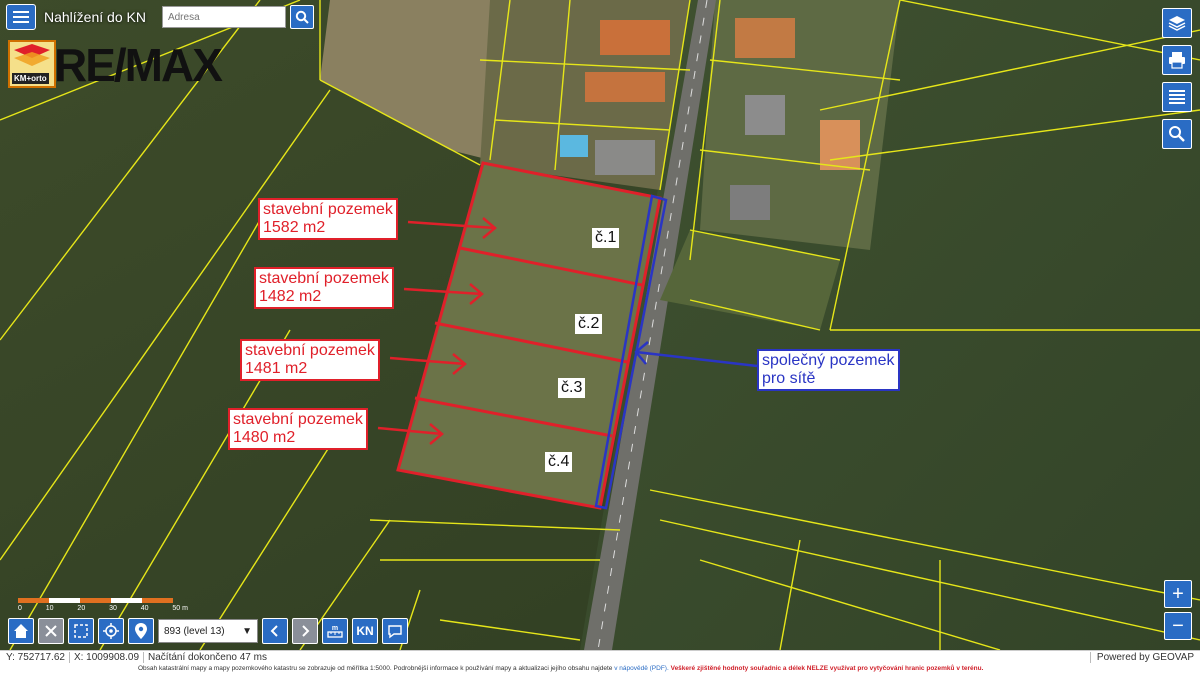 Image resolution: width=1200 pixels, height=675 pixels. I want to click on legend-icon, so click(1177, 97).